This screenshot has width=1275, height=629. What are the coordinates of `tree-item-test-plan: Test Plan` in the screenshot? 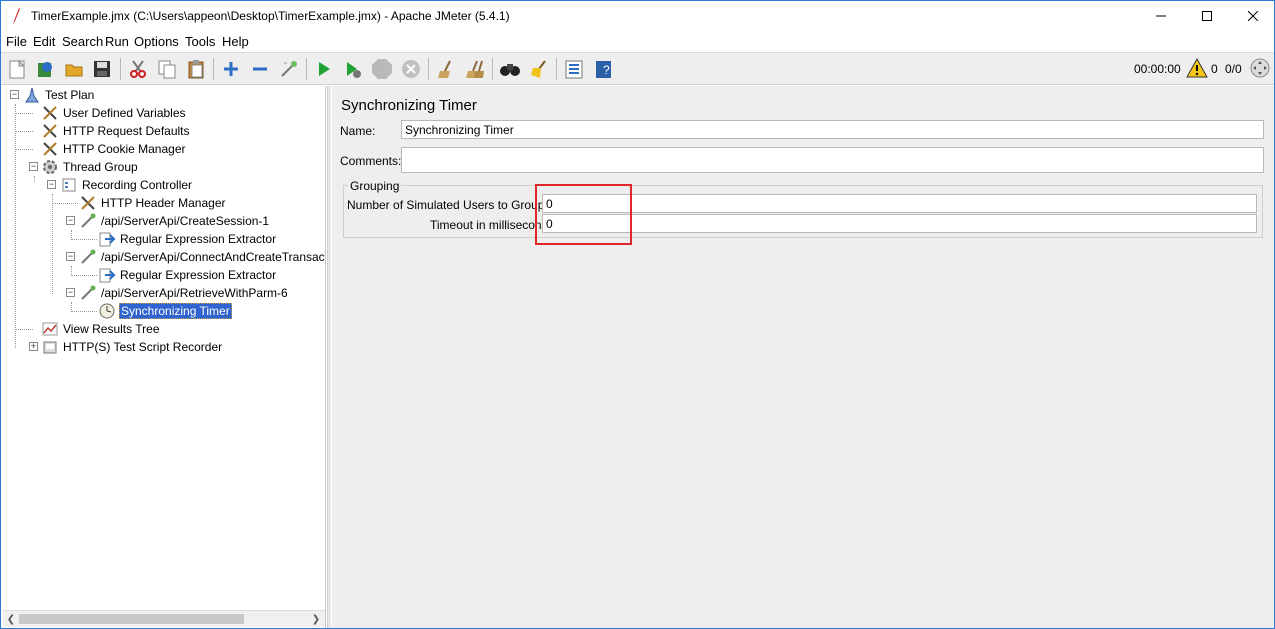 It's located at (59, 95).